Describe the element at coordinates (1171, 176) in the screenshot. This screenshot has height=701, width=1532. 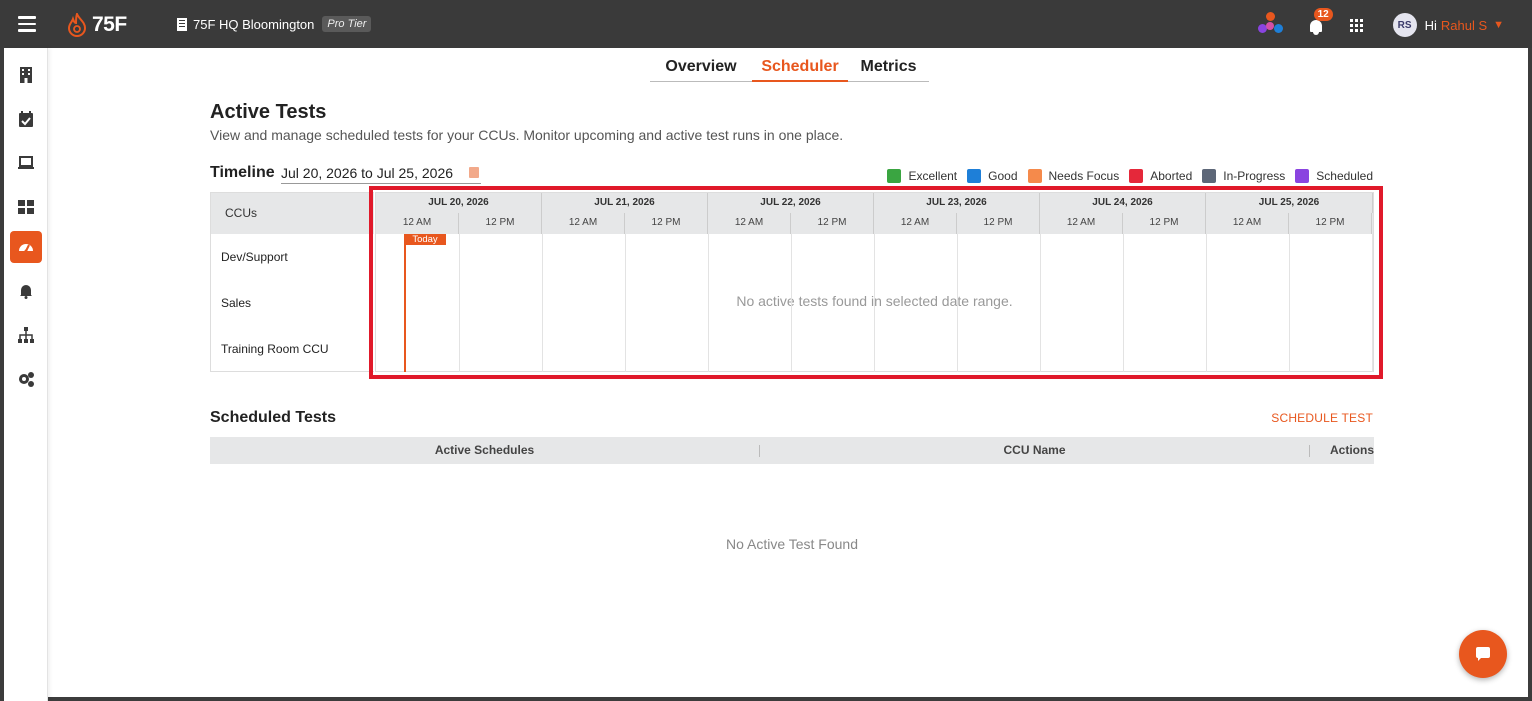
I see `legend-label: Aborted` at that location.